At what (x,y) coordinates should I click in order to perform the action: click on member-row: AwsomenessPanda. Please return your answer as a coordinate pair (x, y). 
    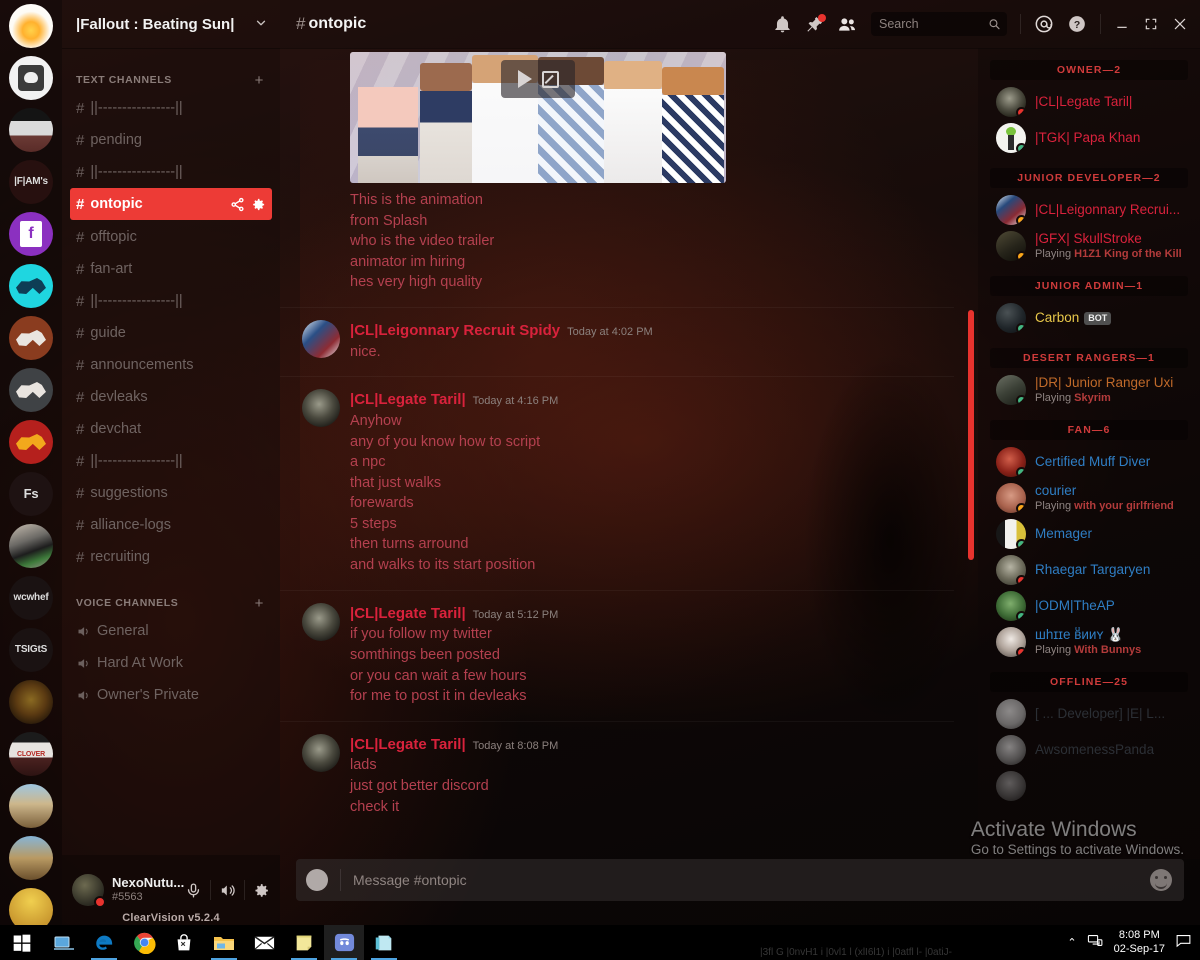
    Looking at the image, I should click on (1089, 750).